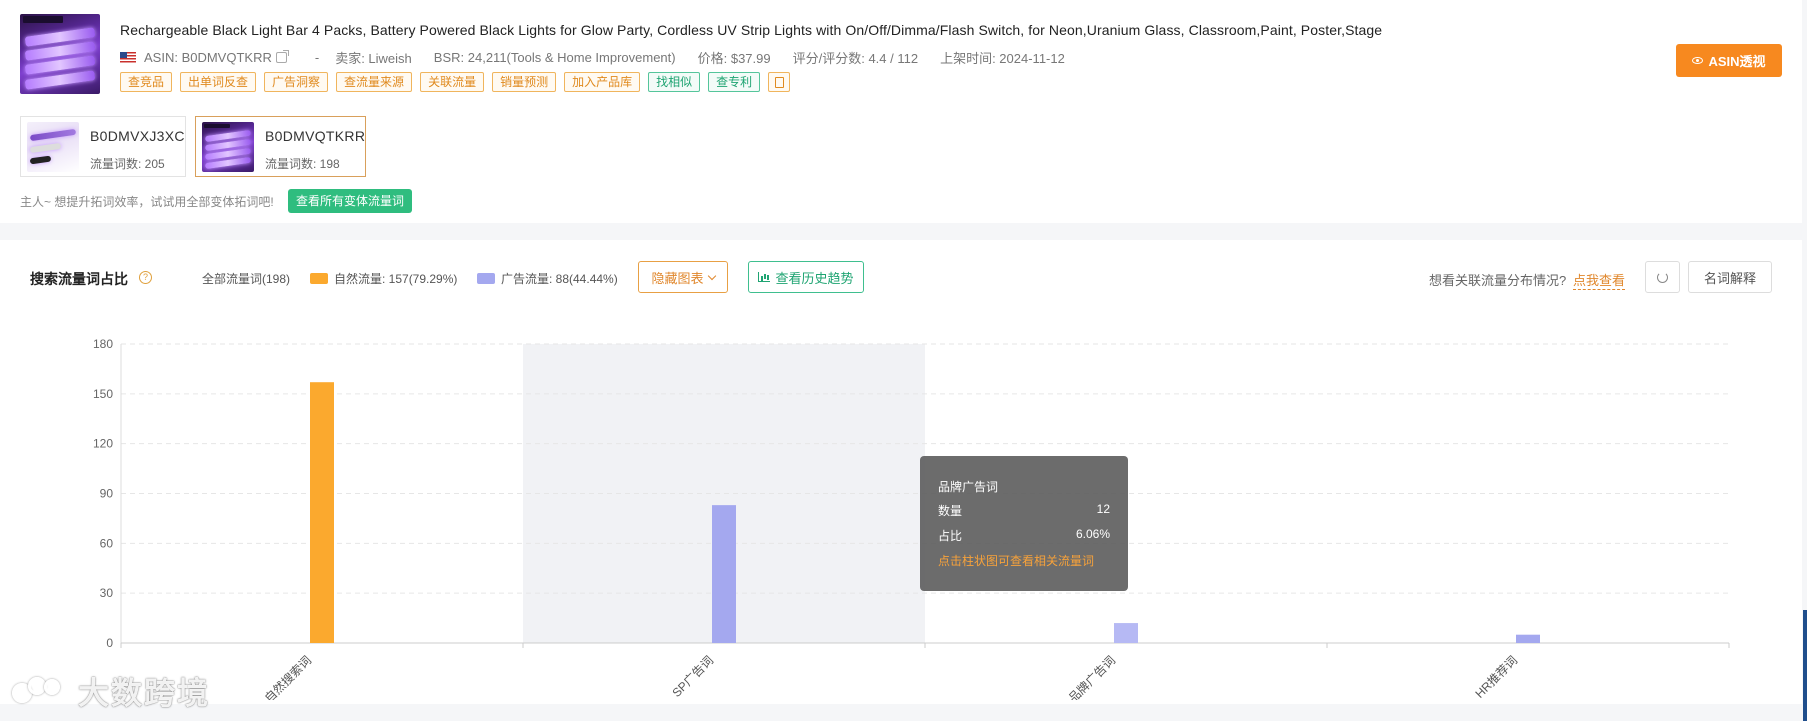 The width and height of the screenshot is (1807, 721). Describe the element at coordinates (950, 536) in the screenshot. I see `tooltip-ratio-label: 占比` at that location.